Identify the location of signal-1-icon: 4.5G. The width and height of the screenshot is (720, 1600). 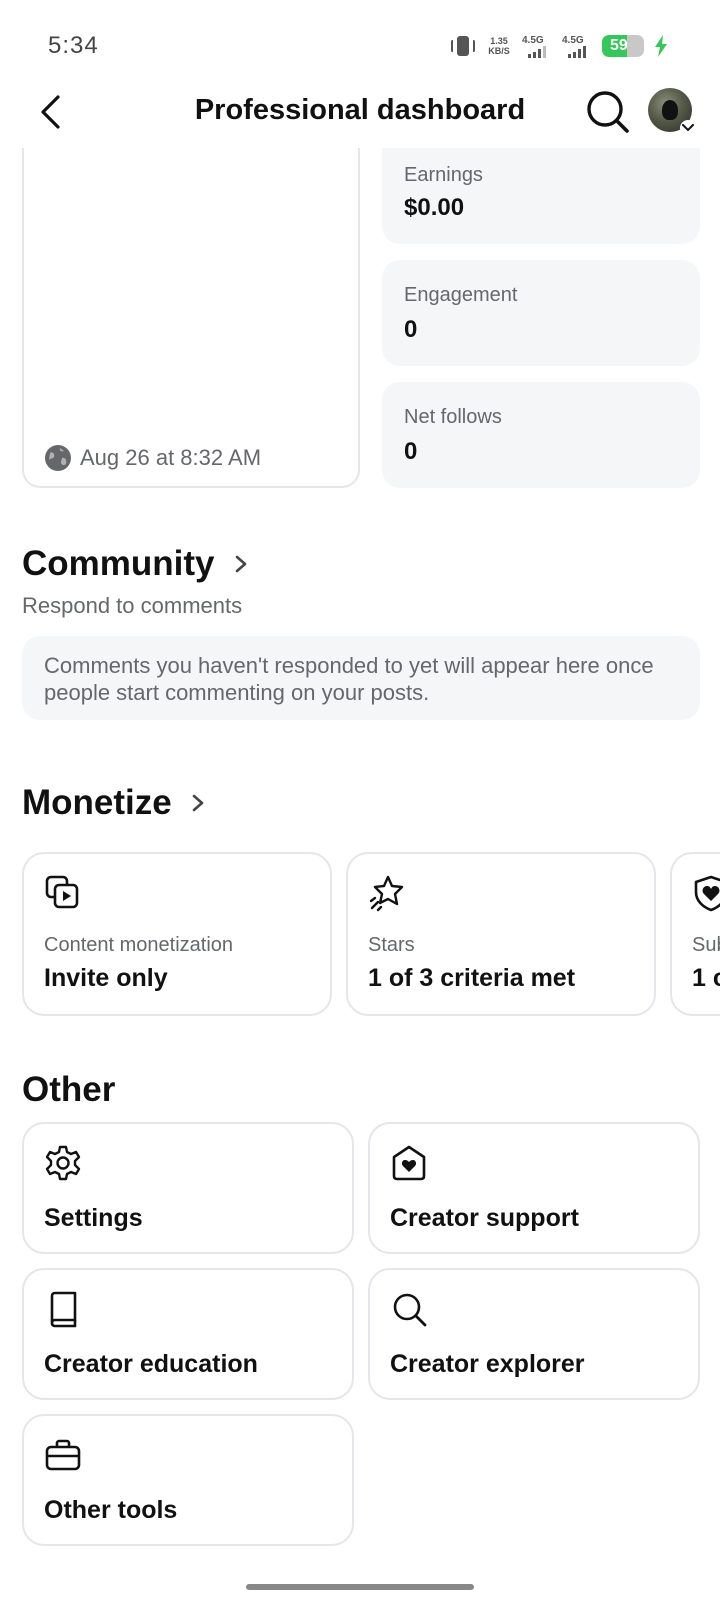
(537, 46).